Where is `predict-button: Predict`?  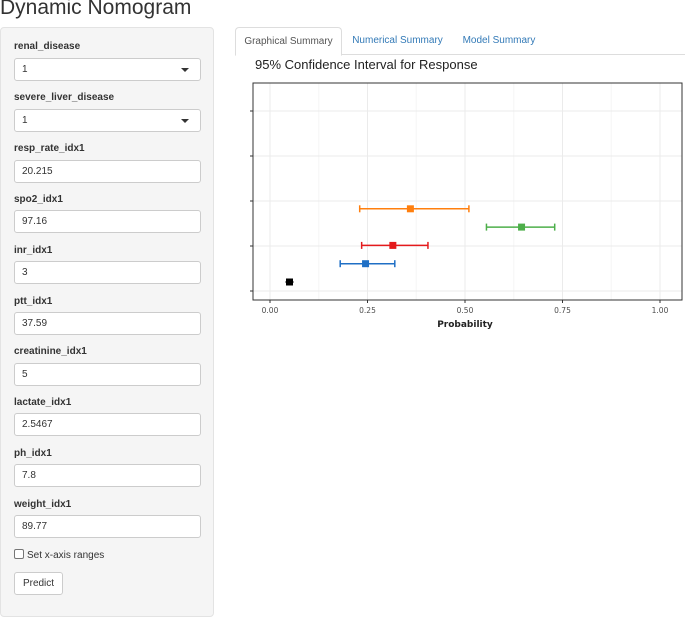
predict-button: Predict is located at coordinates (38, 583).